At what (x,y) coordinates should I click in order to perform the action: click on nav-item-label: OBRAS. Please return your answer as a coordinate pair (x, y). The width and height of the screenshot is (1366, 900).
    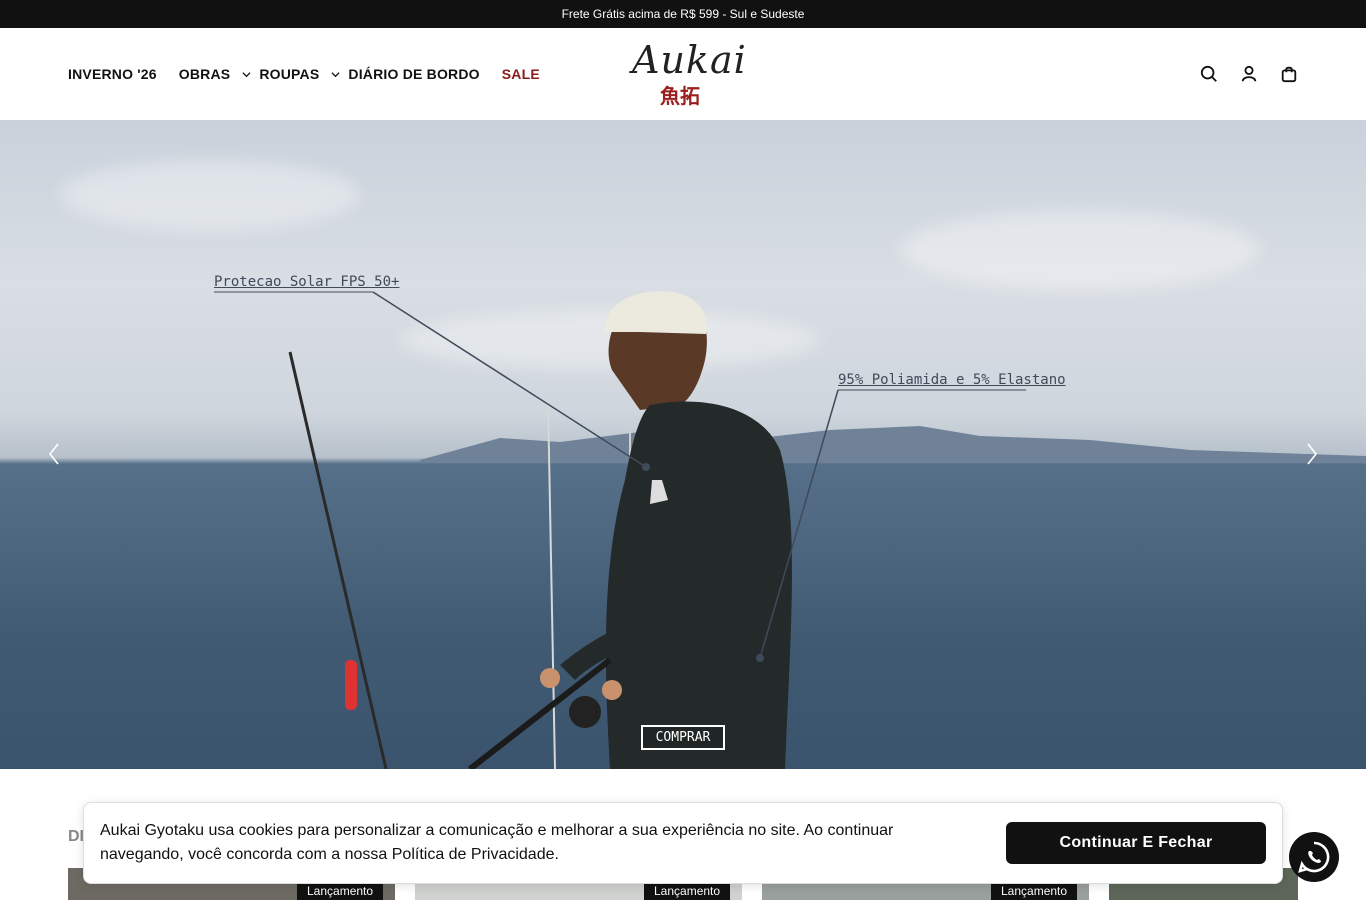
    Looking at the image, I should click on (204, 74).